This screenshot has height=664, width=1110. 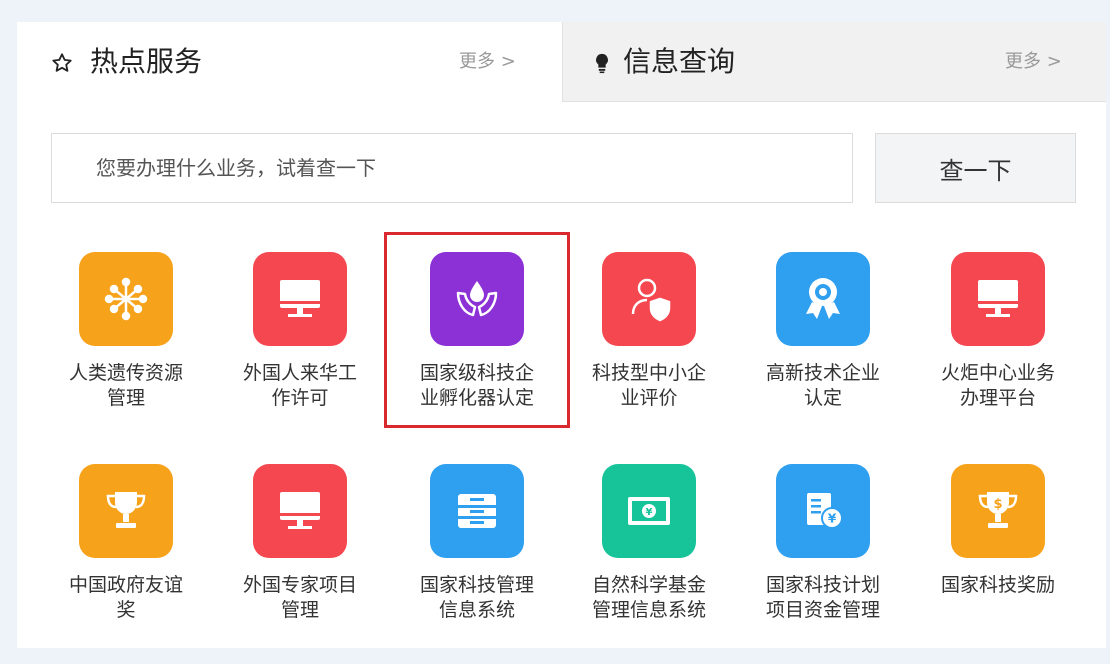 I want to click on tab-info-query: 信息查询 更多 >, so click(x=834, y=62).